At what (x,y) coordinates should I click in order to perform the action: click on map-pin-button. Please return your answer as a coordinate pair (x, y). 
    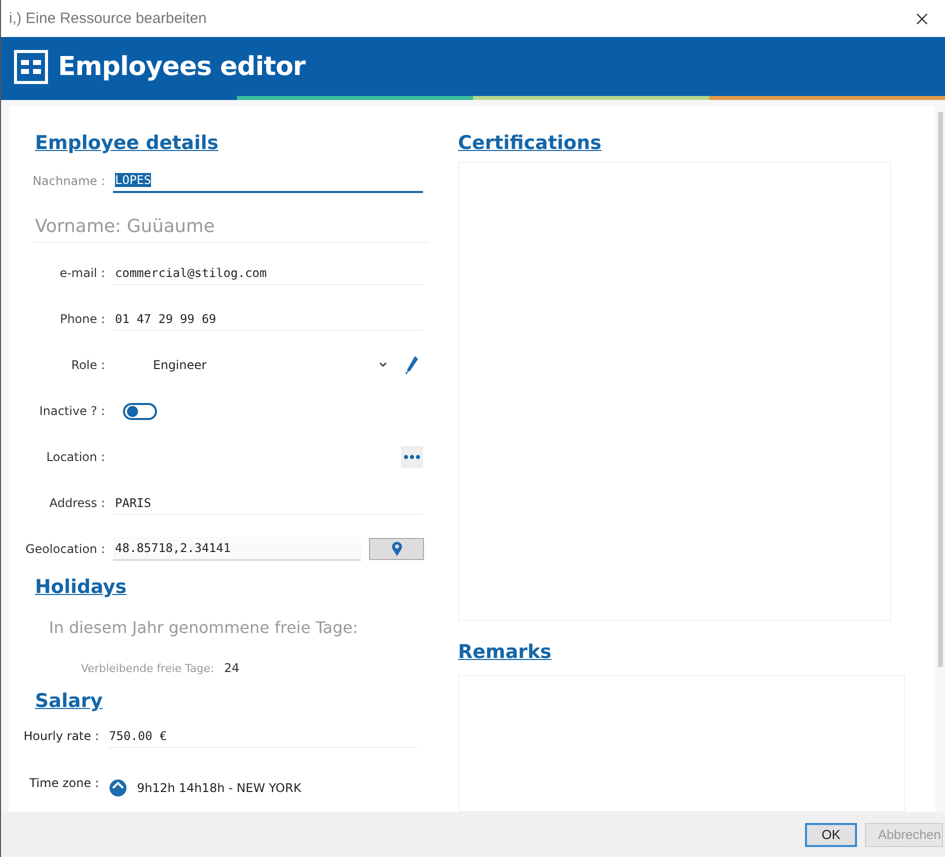
    Looking at the image, I should click on (396, 549).